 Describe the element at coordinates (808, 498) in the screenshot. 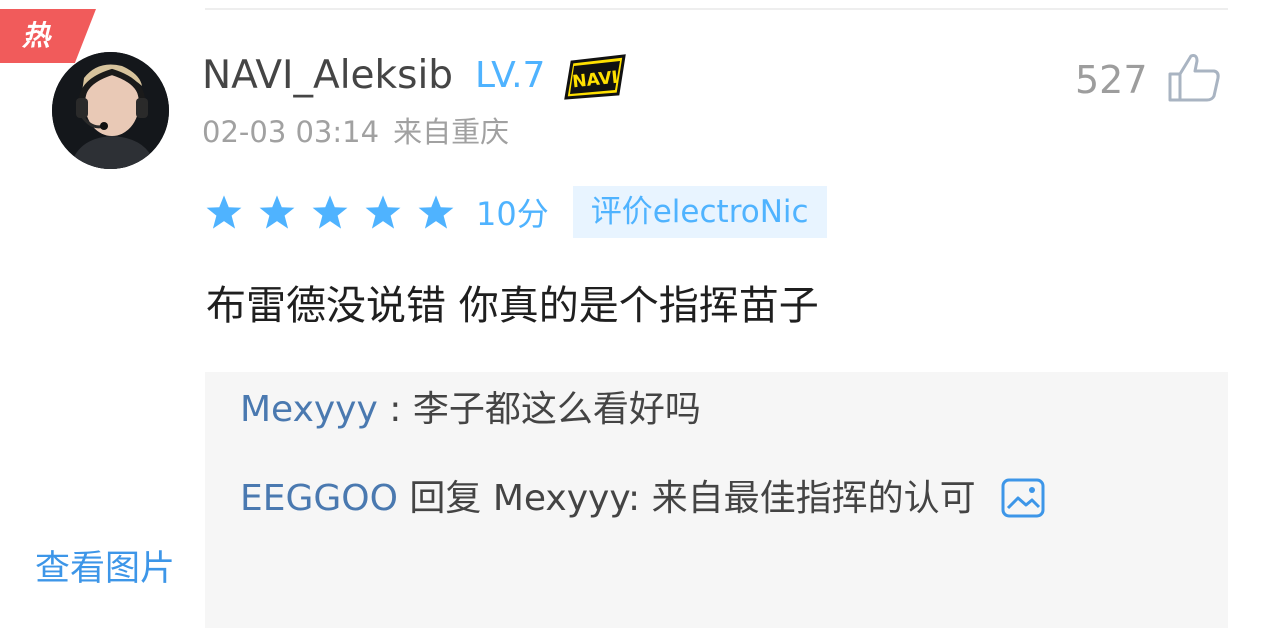

I see `reply-text: 来自最佳指挥的认可` at that location.